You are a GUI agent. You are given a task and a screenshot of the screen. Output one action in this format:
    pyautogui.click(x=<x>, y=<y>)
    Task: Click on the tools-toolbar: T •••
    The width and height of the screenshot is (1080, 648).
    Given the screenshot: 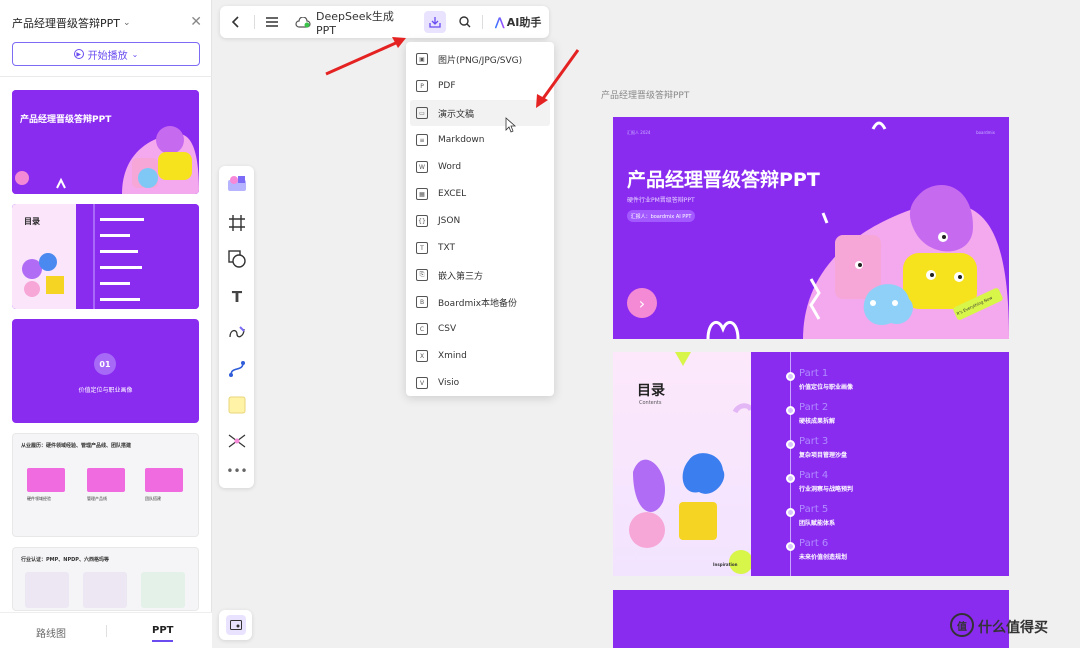 What is the action you would take?
    pyautogui.click(x=236, y=327)
    